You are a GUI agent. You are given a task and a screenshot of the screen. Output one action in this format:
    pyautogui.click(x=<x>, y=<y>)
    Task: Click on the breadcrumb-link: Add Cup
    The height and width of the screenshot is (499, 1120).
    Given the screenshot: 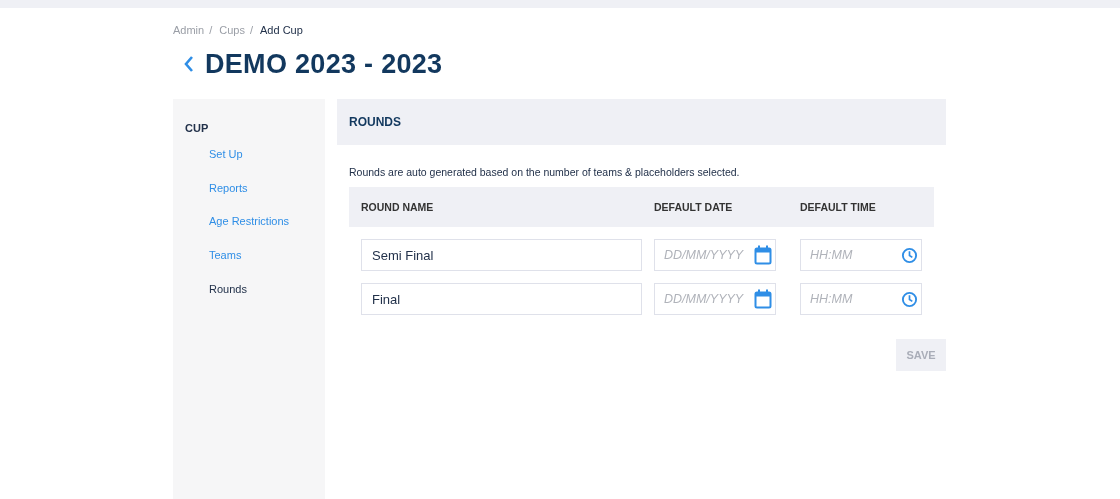 What is the action you would take?
    pyautogui.click(x=281, y=30)
    